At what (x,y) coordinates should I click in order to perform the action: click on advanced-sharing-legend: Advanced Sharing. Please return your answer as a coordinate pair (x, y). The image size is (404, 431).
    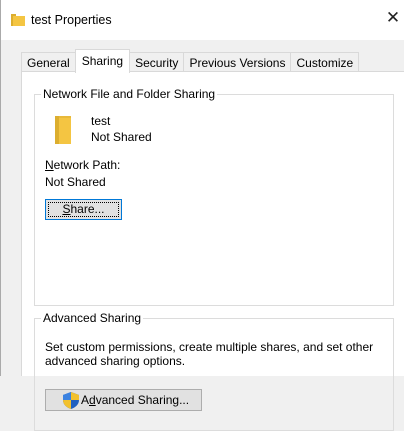
    Looking at the image, I should click on (92, 318).